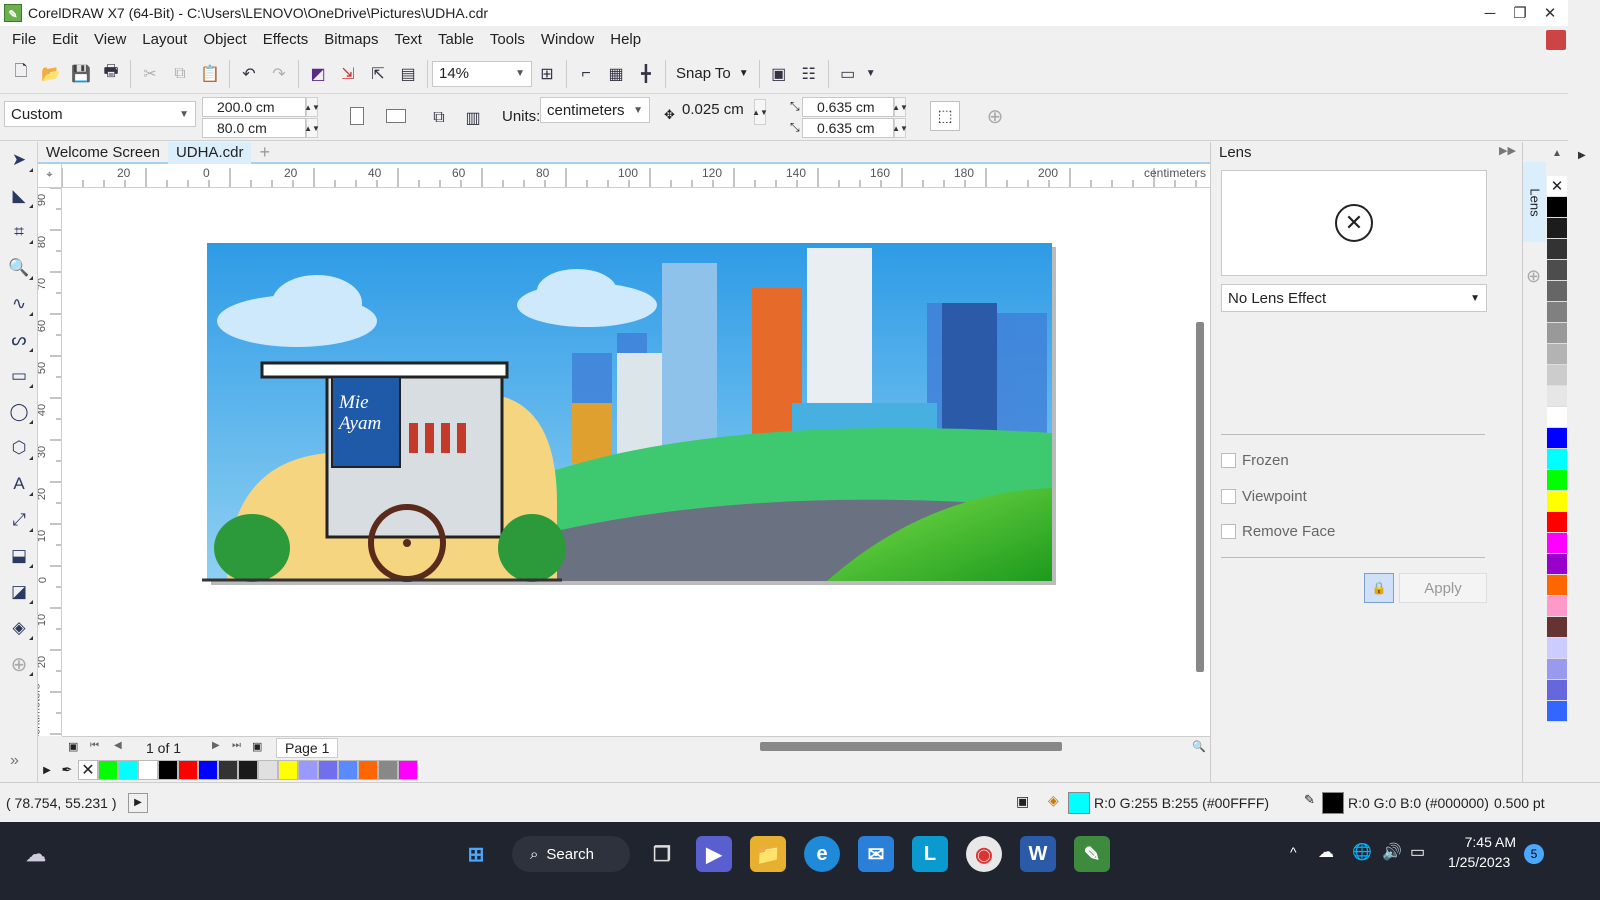  I want to click on duplicate-distance-x-field: 0.635 cm, so click(848, 107).